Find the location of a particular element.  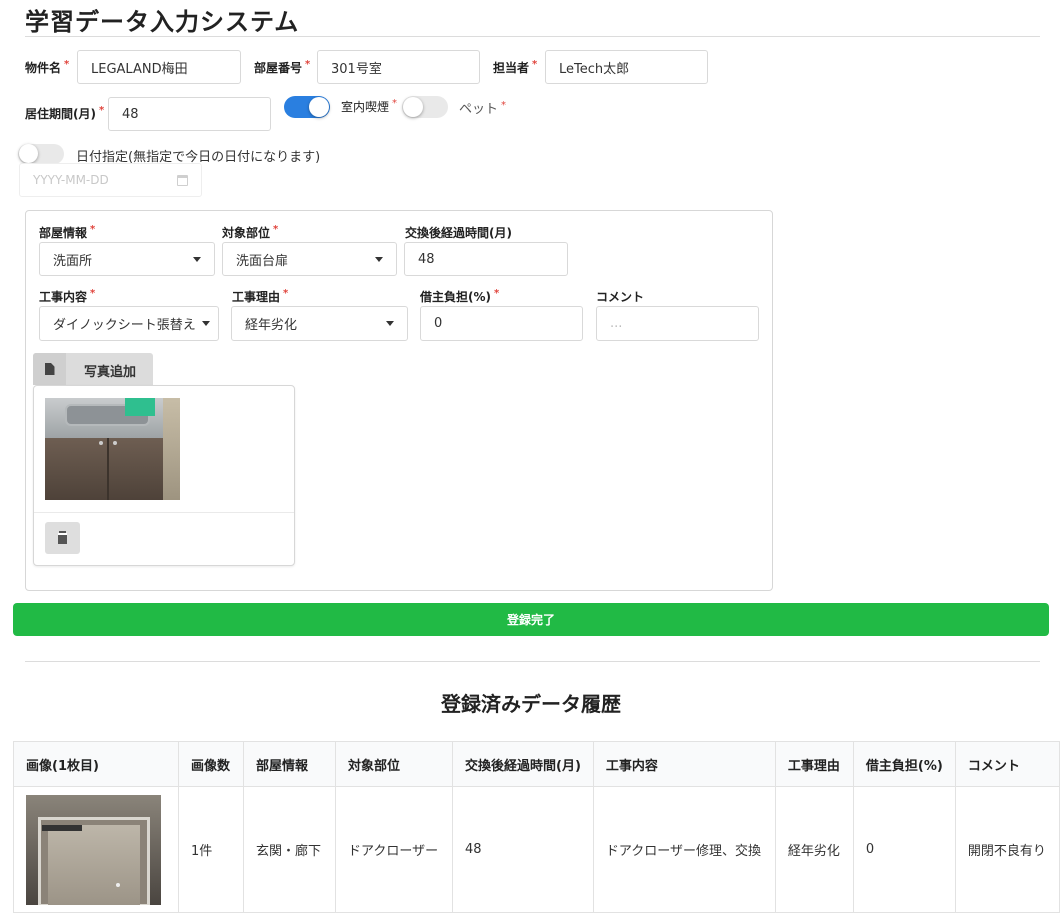

pet-toggle is located at coordinates (425, 107).